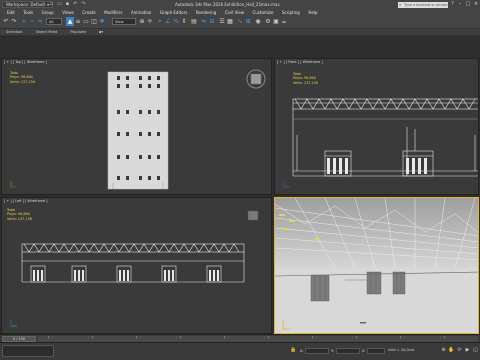 This screenshot has height=360, width=480. Describe the element at coordinates (19, 339) in the screenshot. I see `frame-counter: 0 / 100` at that location.